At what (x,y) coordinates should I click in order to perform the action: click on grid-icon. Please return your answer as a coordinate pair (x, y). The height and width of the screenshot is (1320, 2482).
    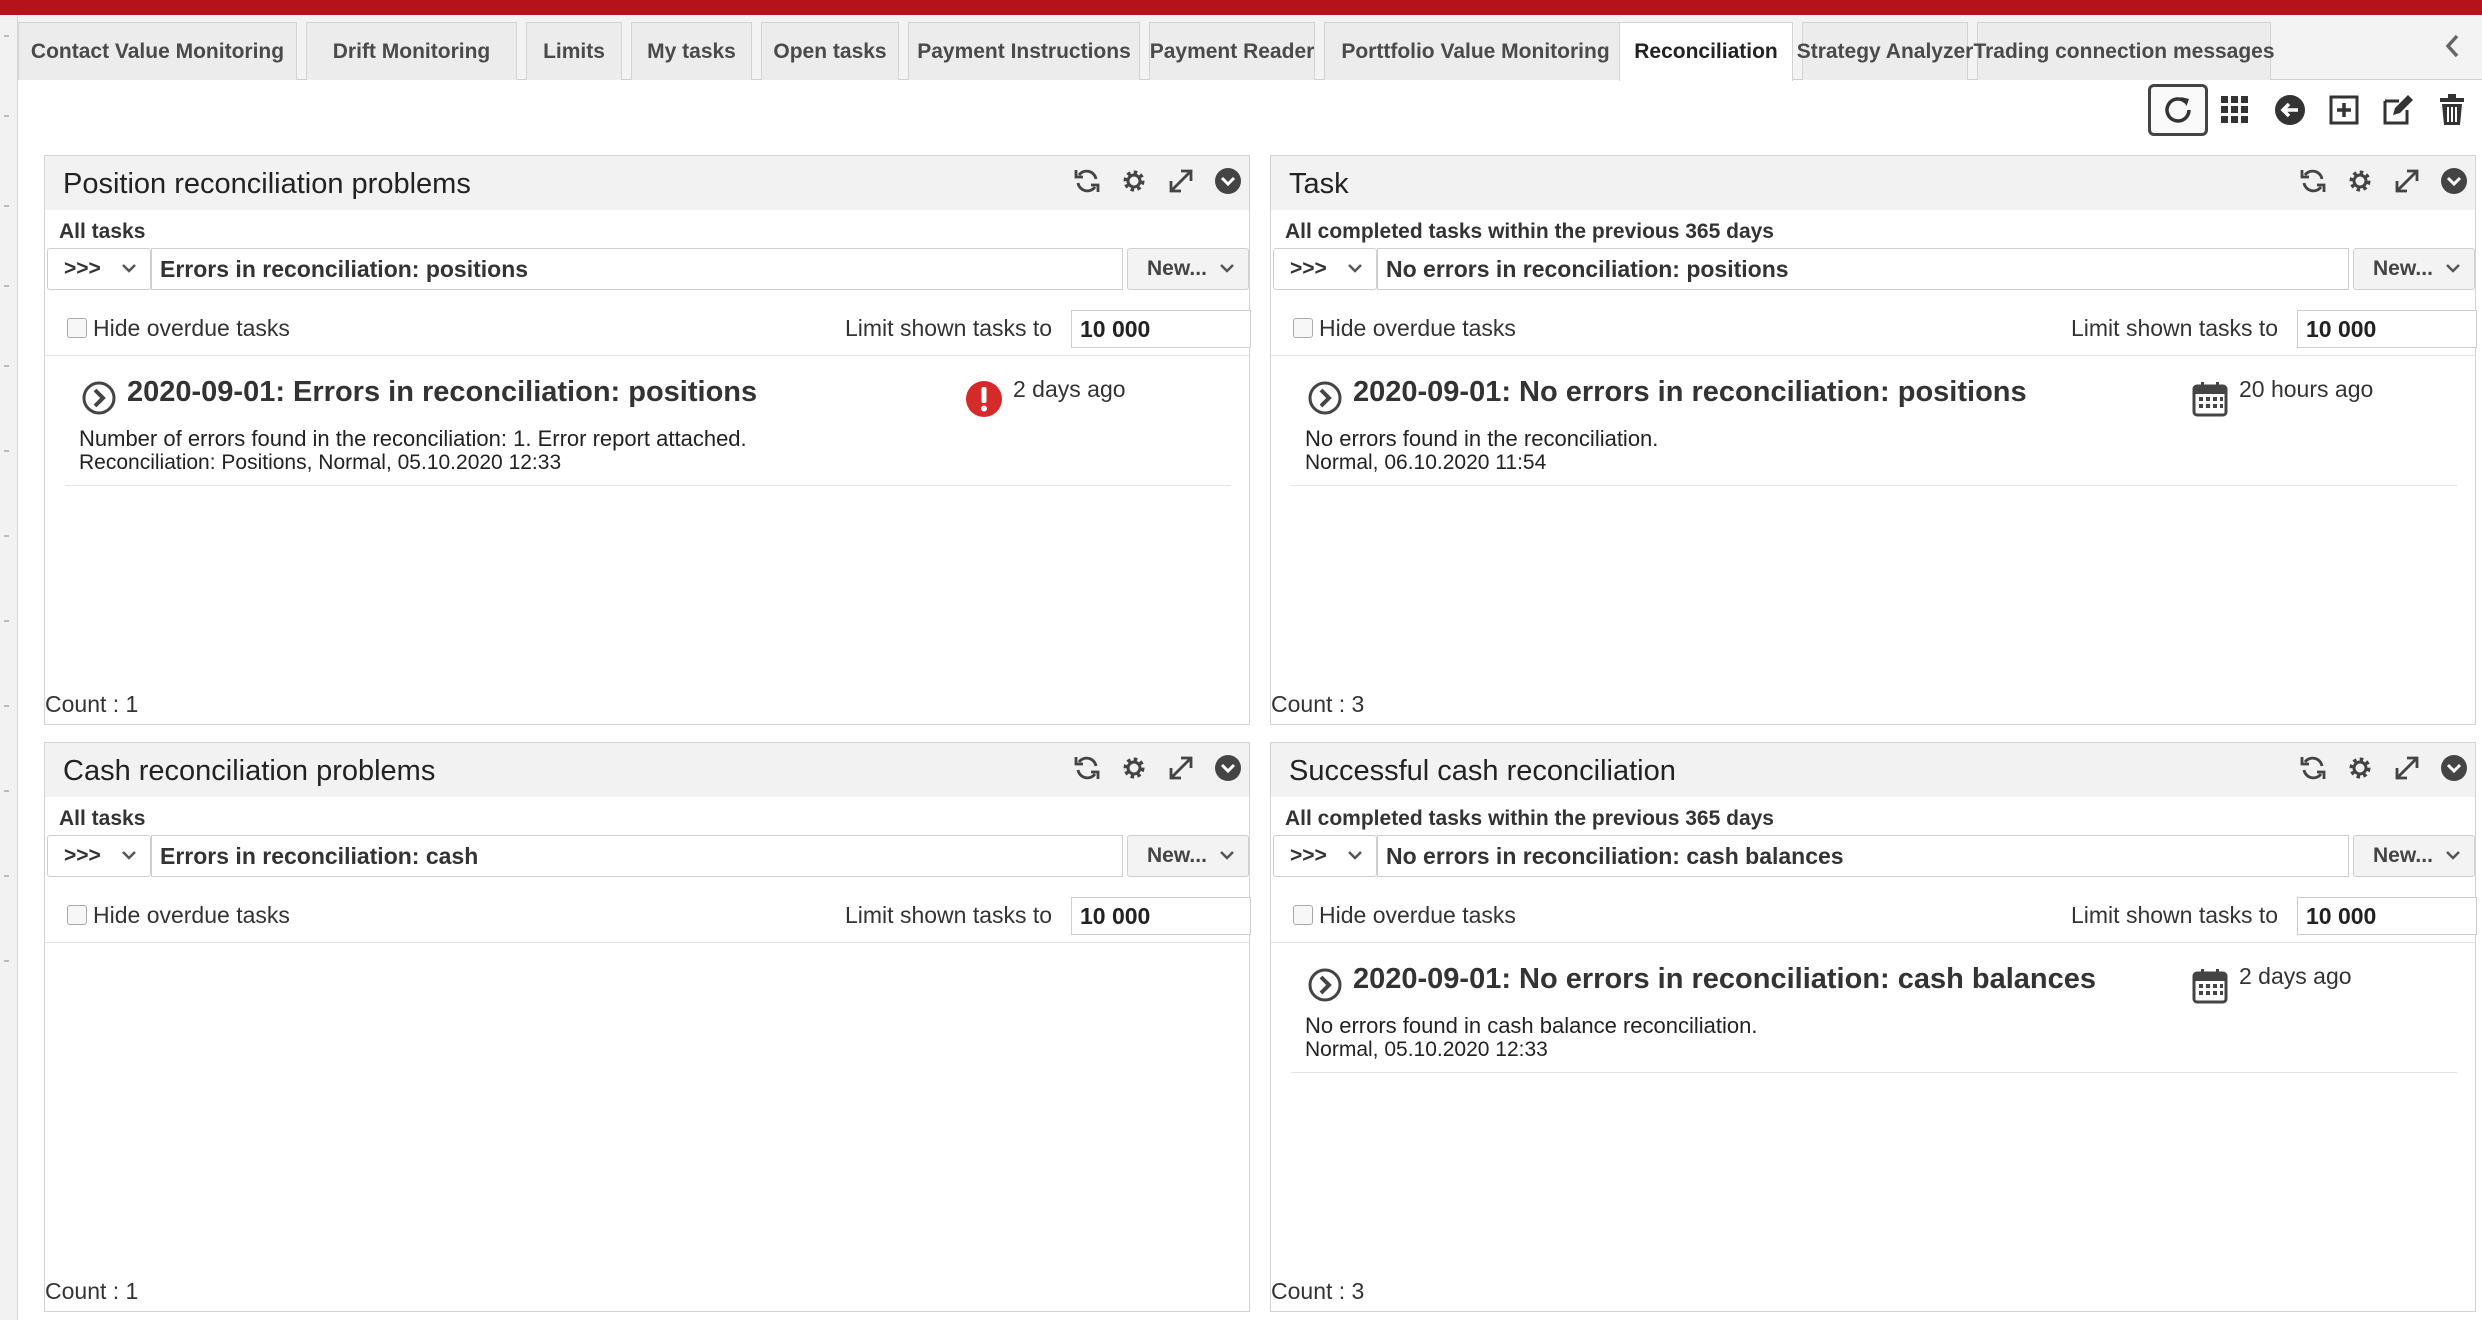
    Looking at the image, I should click on (2235, 110).